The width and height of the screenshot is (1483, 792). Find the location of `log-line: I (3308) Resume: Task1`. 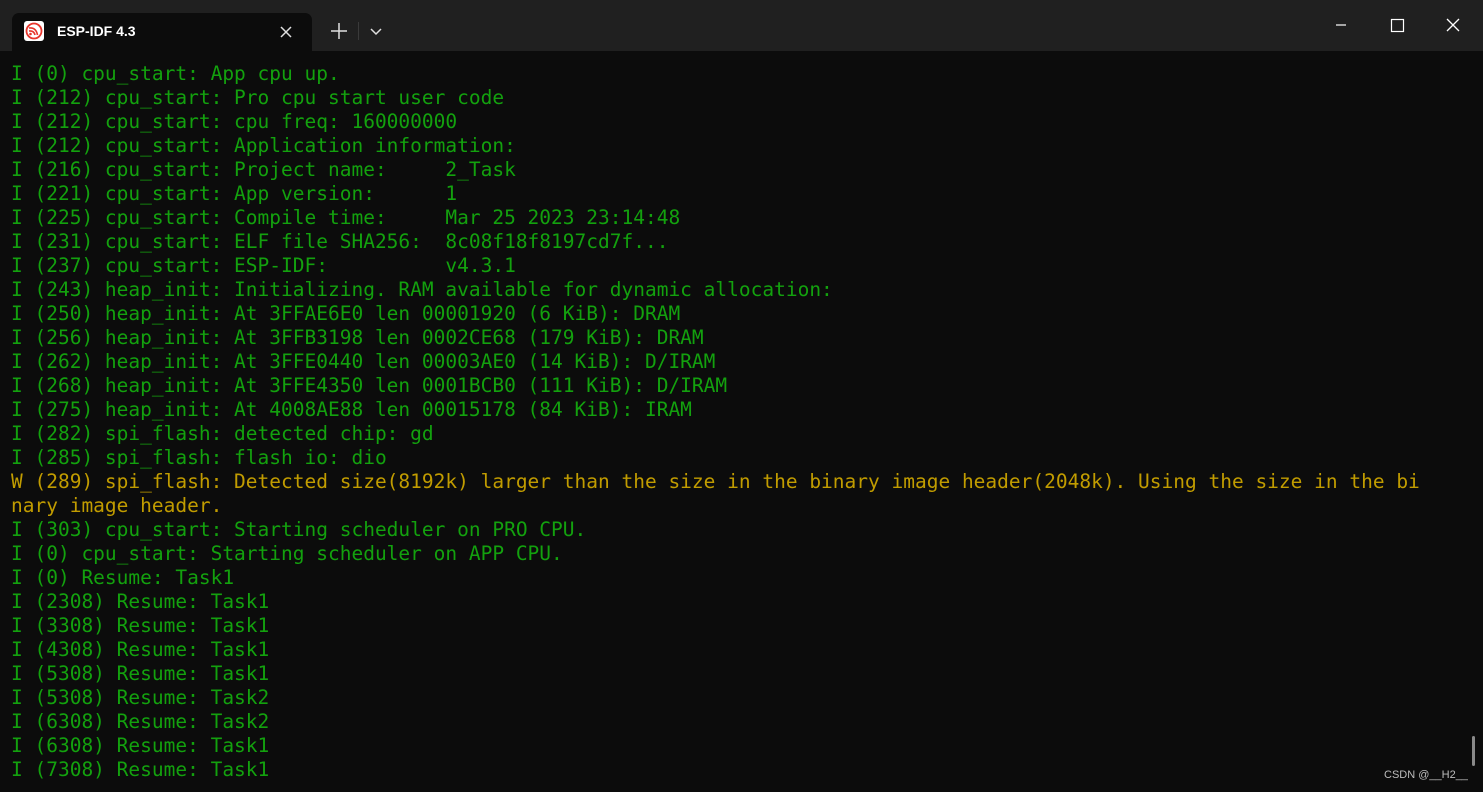

log-line: I (3308) Resume: Task1 is located at coordinates (140, 625).